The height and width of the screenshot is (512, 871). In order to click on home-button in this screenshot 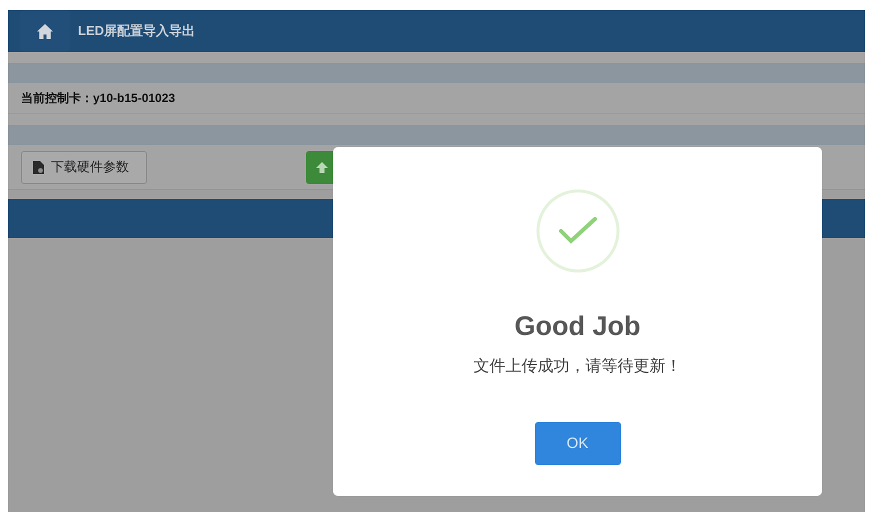, I will do `click(45, 31)`.